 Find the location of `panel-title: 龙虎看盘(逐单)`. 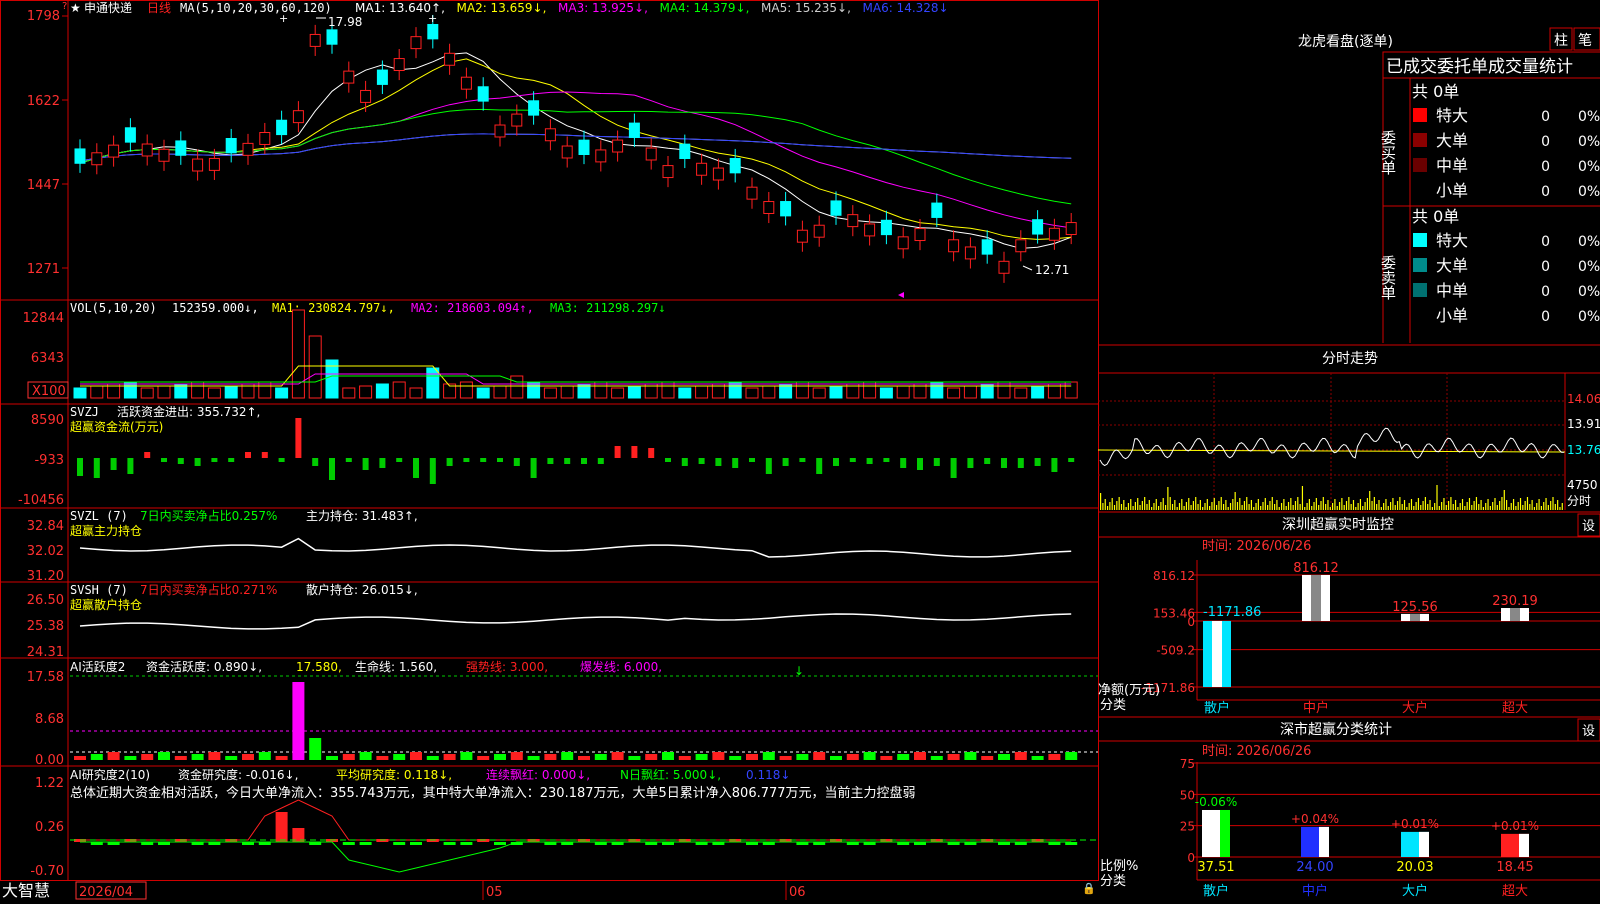

panel-title: 龙虎看盘(逐单) is located at coordinates (1345, 41).